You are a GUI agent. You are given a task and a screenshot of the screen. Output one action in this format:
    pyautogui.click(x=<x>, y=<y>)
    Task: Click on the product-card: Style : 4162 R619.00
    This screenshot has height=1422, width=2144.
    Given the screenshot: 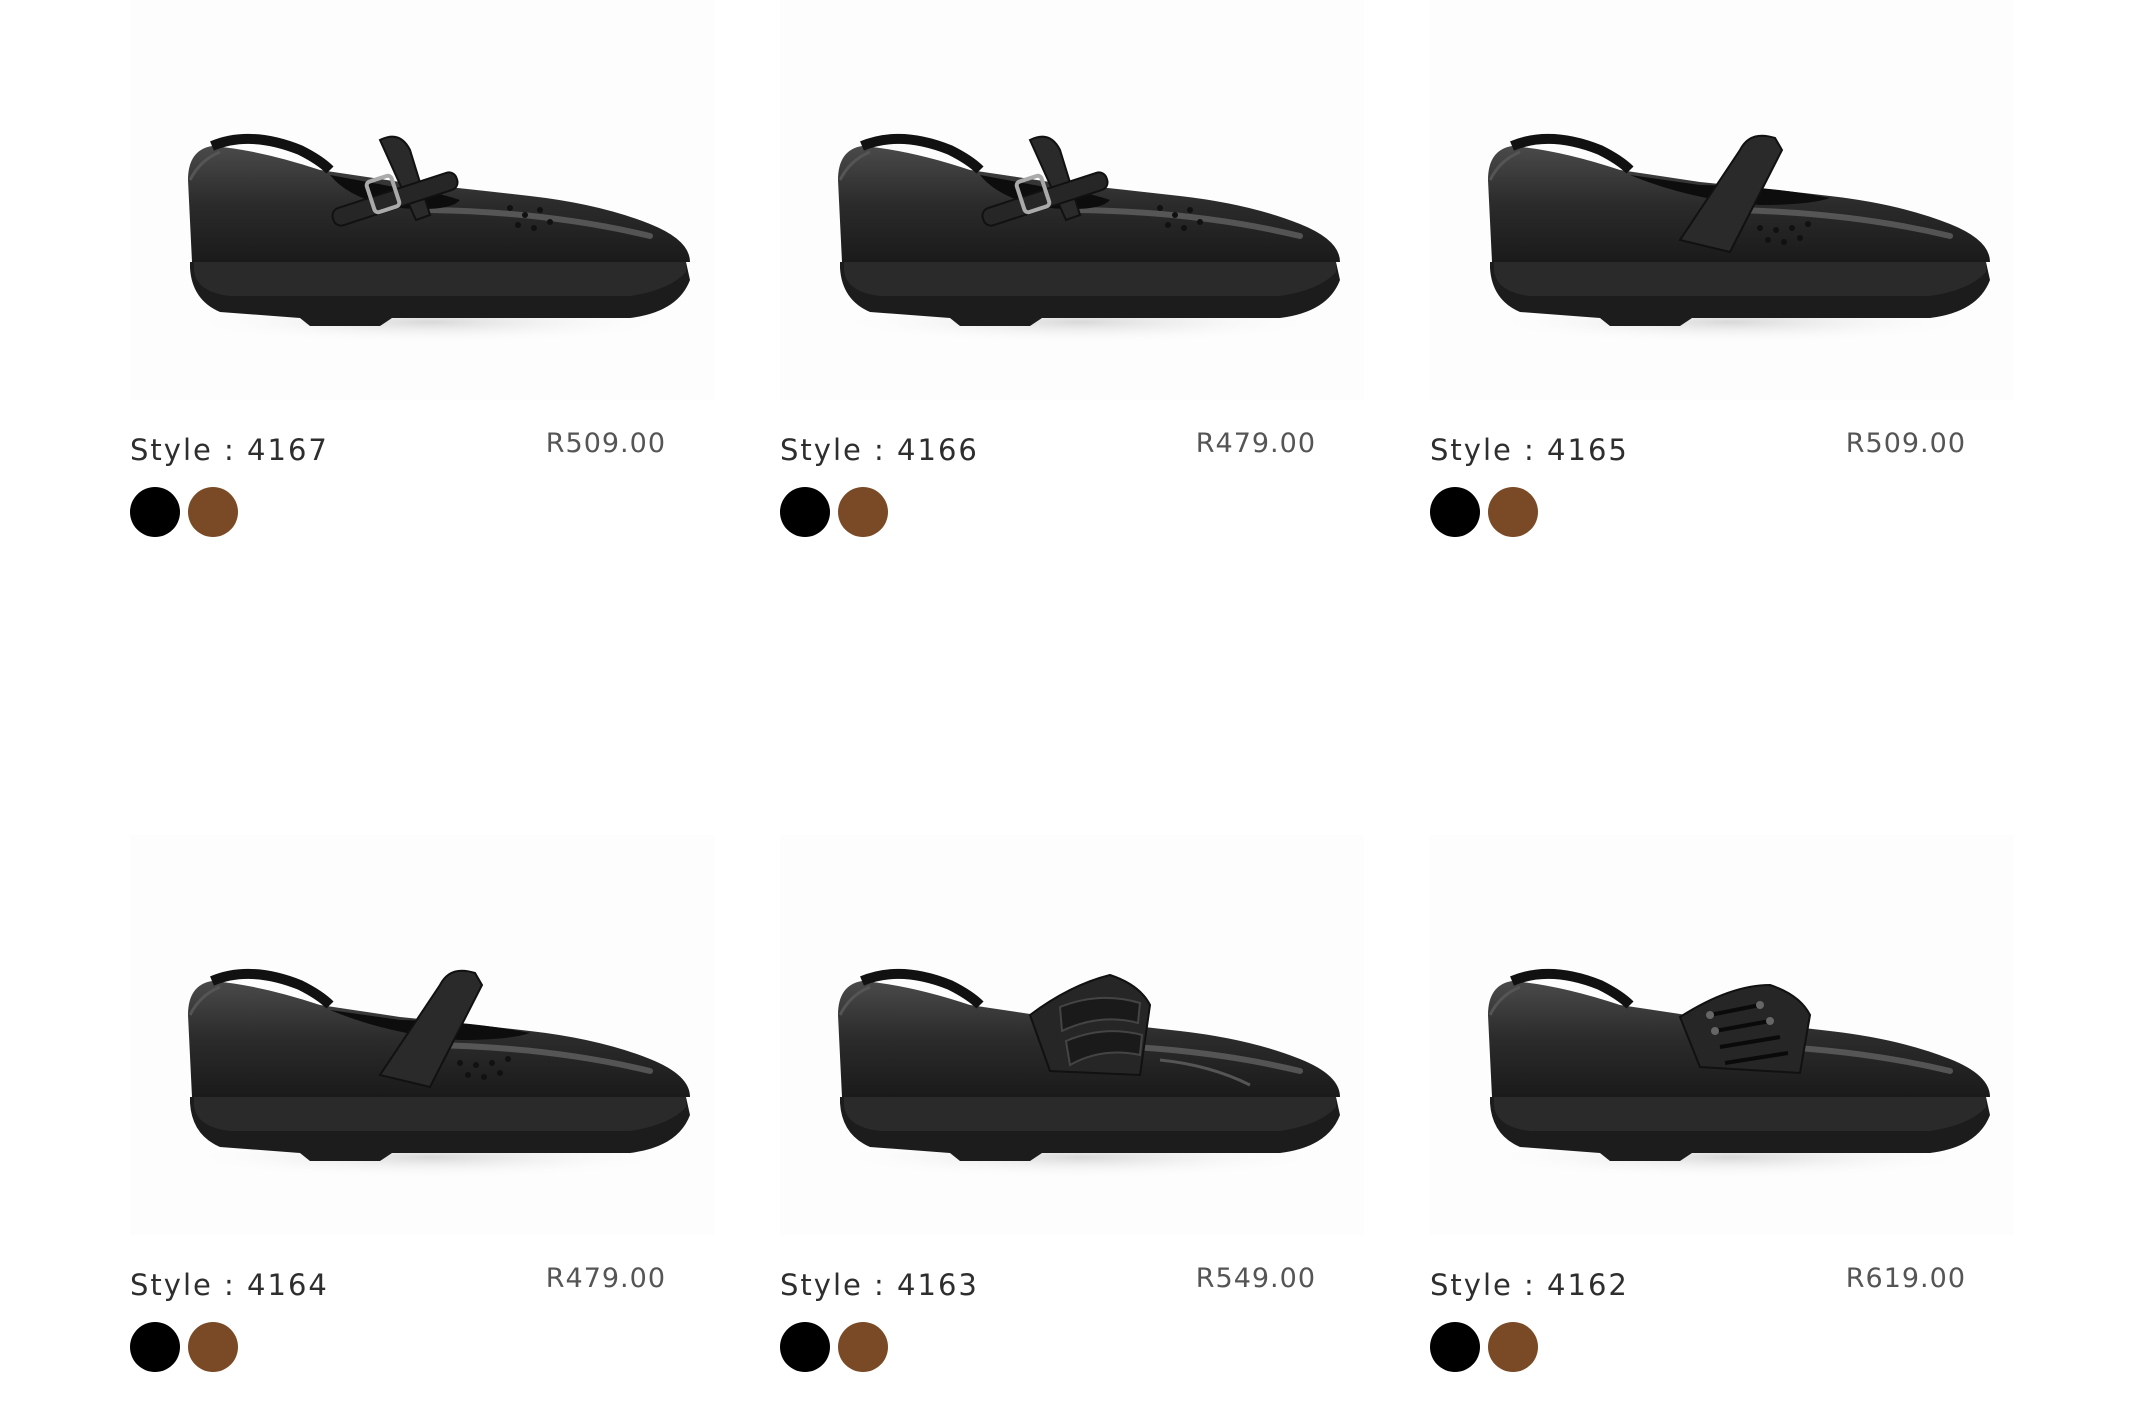 What is the action you would take?
    pyautogui.click(x=1722, y=1115)
    